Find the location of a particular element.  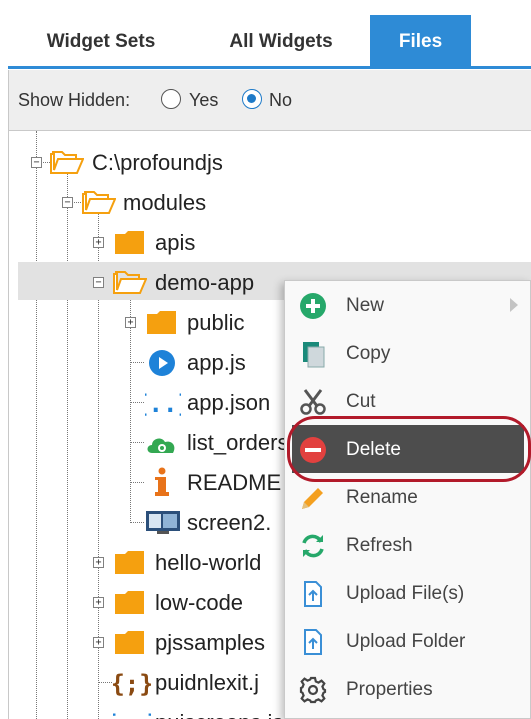

panel-tabs: Widget Sets All Widgets Files is located at coordinates (269, 42).